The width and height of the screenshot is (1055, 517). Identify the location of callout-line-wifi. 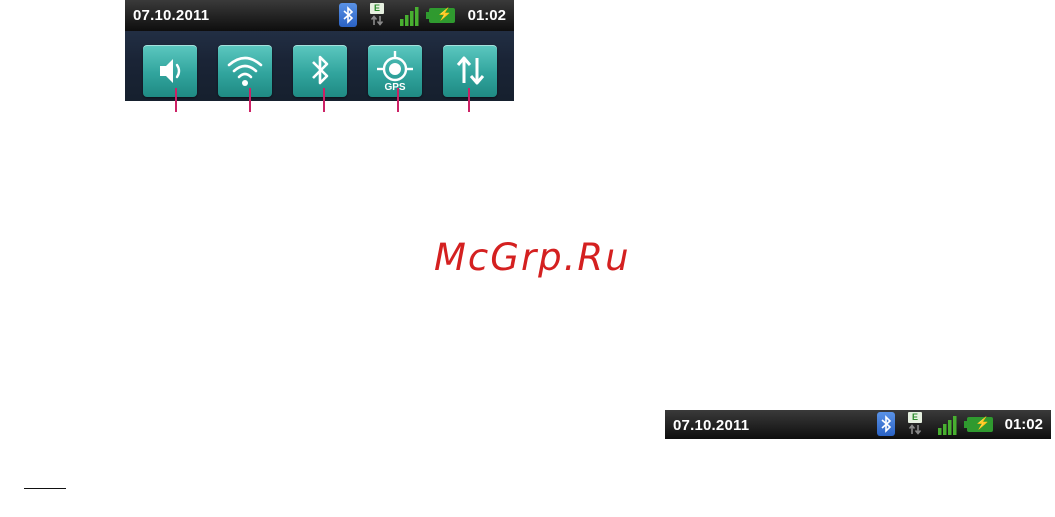
(250, 100).